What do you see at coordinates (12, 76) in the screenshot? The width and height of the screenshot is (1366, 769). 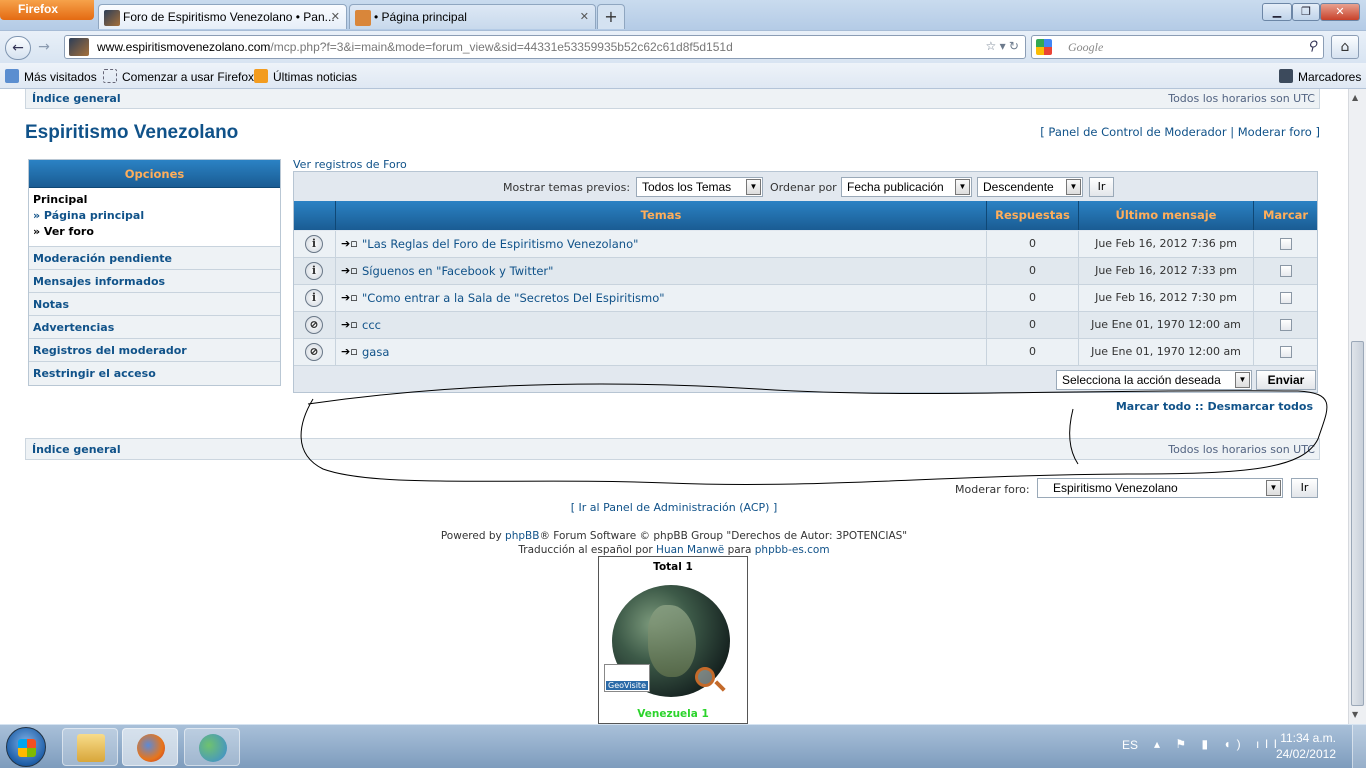 I see `folder-icon` at bounding box center [12, 76].